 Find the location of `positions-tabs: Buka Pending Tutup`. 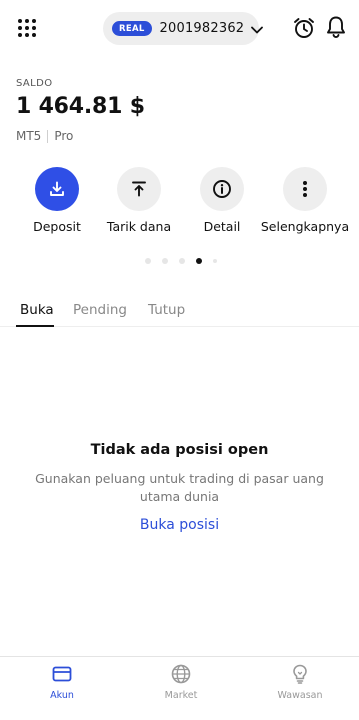

positions-tabs: Buka Pending Tutup is located at coordinates (179, 311).